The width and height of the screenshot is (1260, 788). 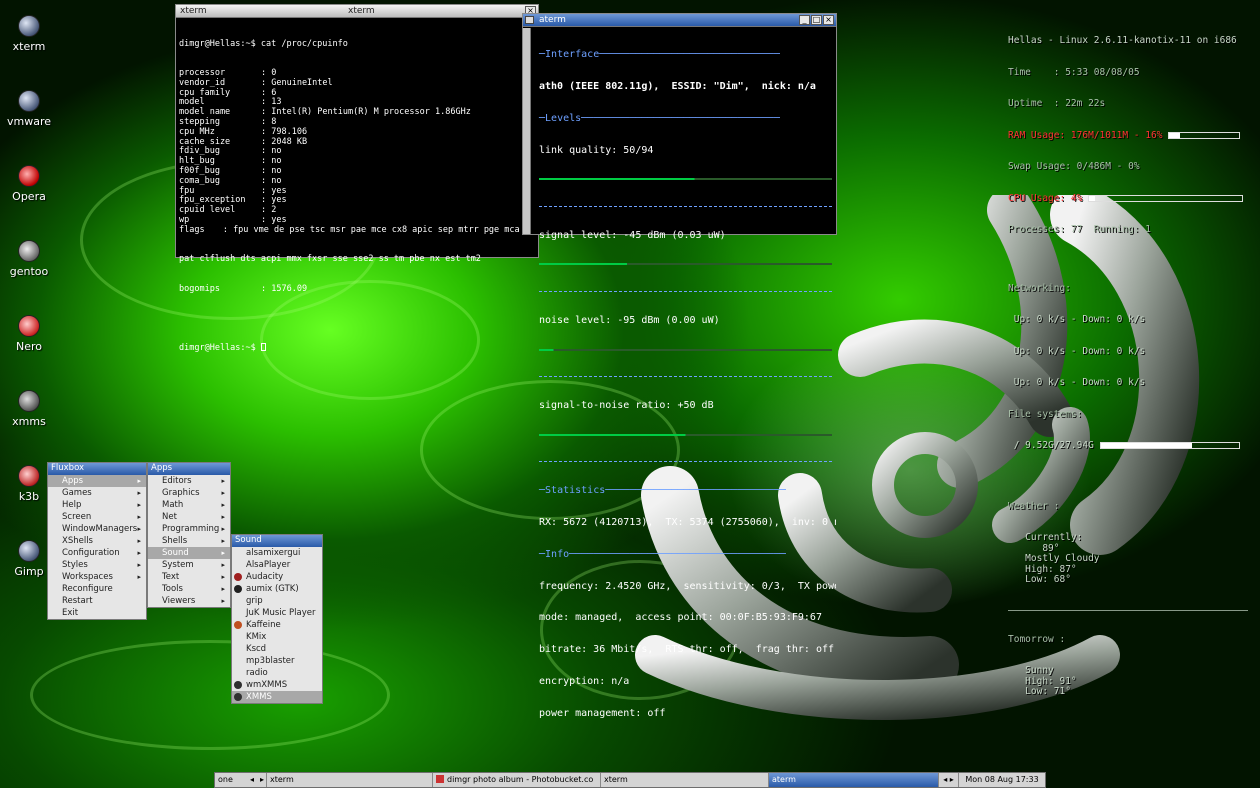 I want to click on desktop-icon-nero: Nero, so click(x=29, y=334).